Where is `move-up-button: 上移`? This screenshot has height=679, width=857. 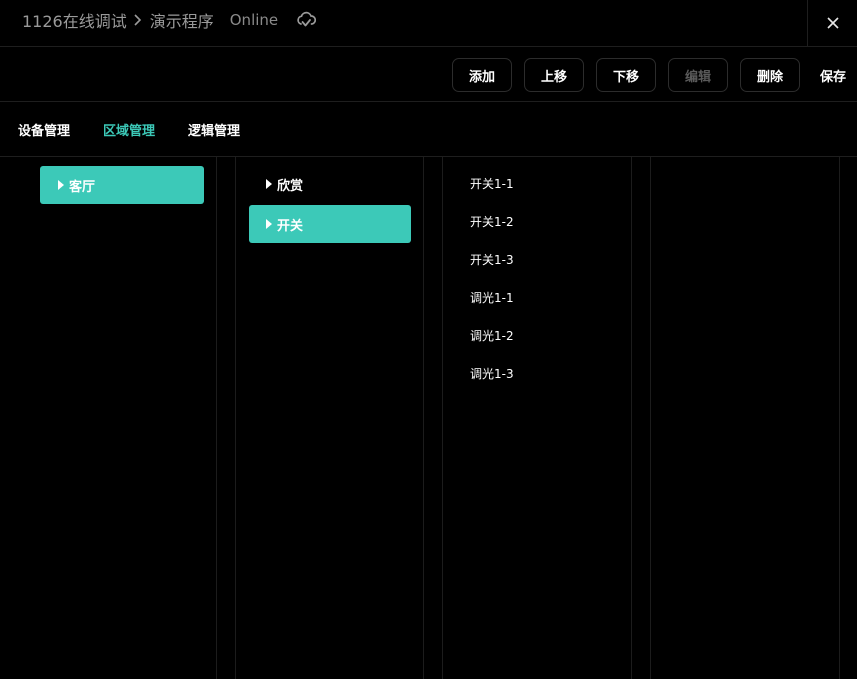
move-up-button: 上移 is located at coordinates (554, 75).